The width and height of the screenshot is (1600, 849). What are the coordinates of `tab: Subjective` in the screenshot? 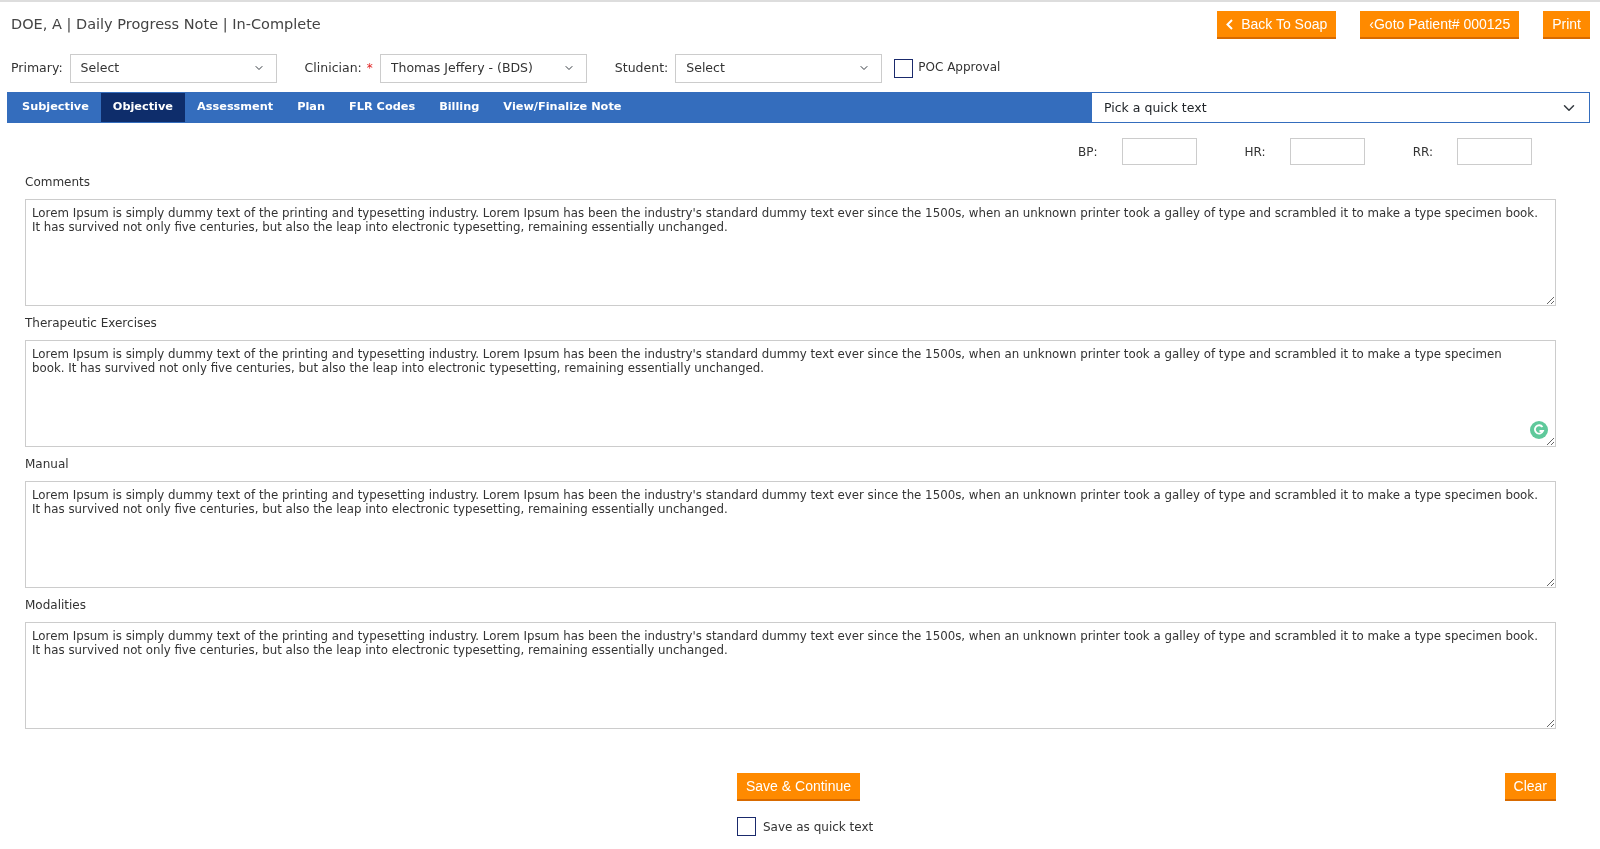 It's located at (55, 107).